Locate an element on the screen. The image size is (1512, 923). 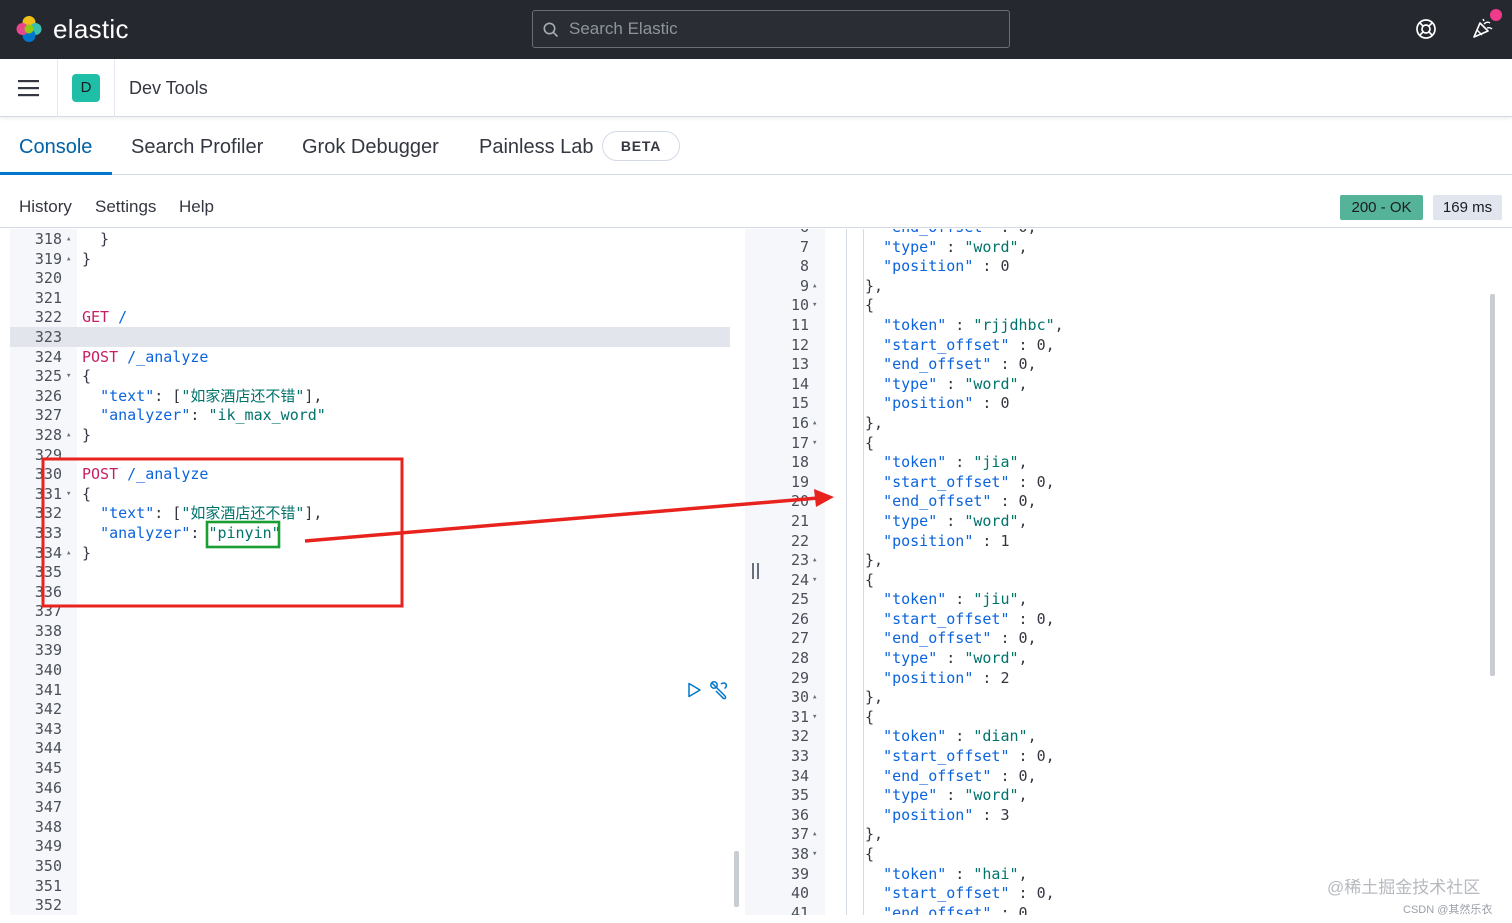
line-number: 9 is located at coordinates (804, 285).